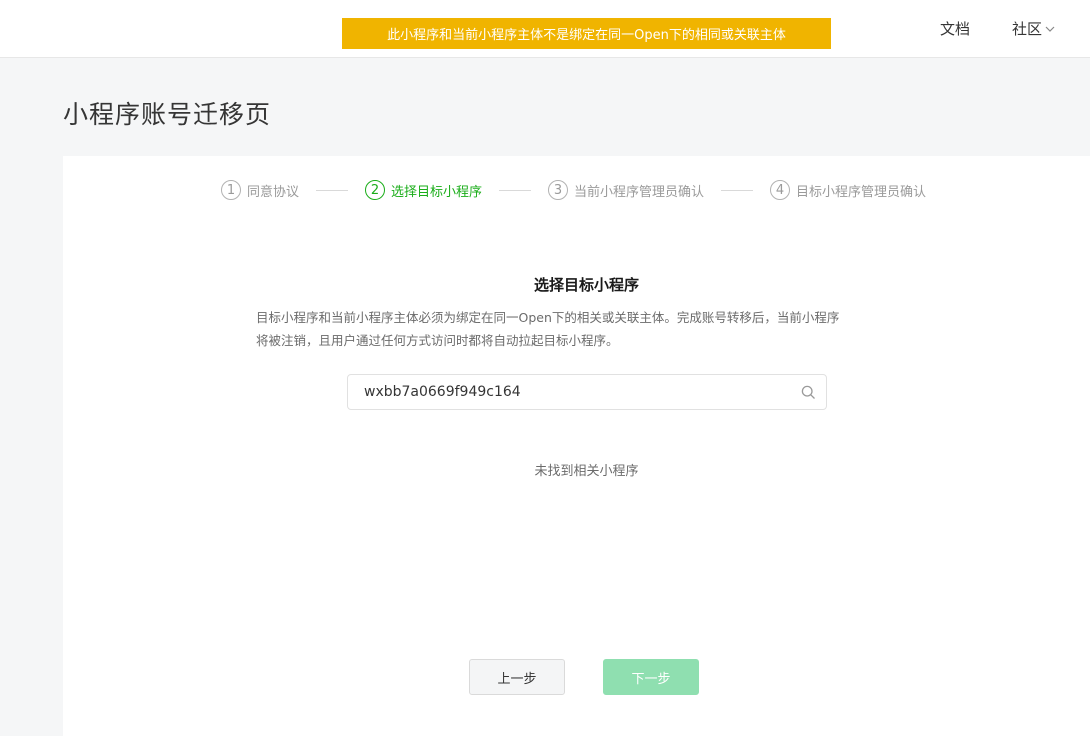 This screenshot has height=736, width=1090. I want to click on description-line-2: 将被注销，且用户通过任何方式访问时都将自动拉起目标小程序。, so click(437, 340).